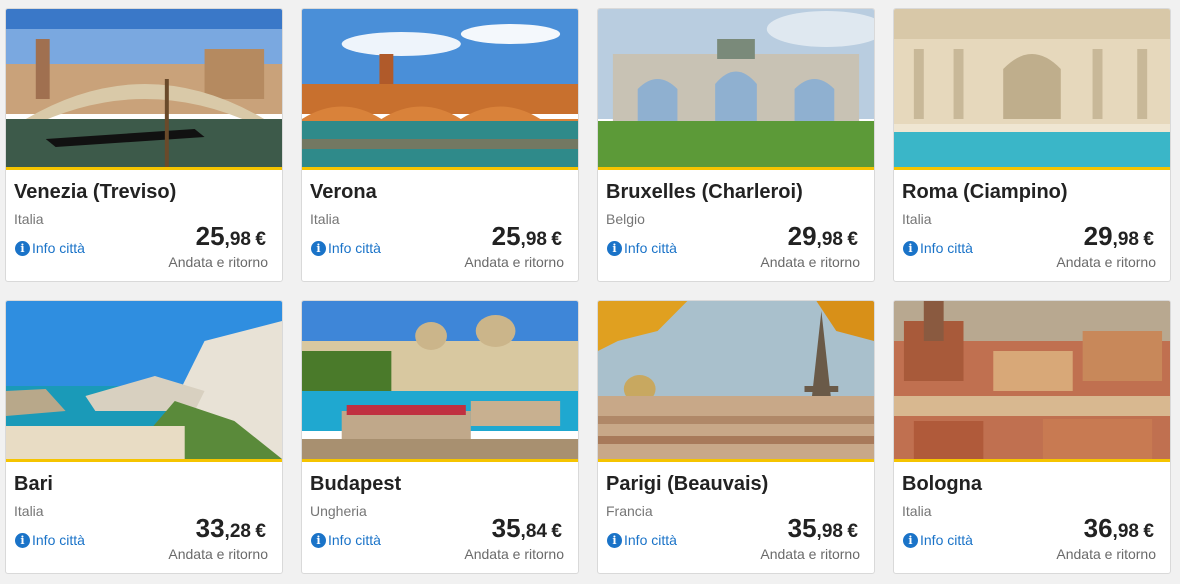 Image resolution: width=1180 pixels, height=584 pixels. What do you see at coordinates (1032, 381) in the screenshot?
I see `bologna-photo` at bounding box center [1032, 381].